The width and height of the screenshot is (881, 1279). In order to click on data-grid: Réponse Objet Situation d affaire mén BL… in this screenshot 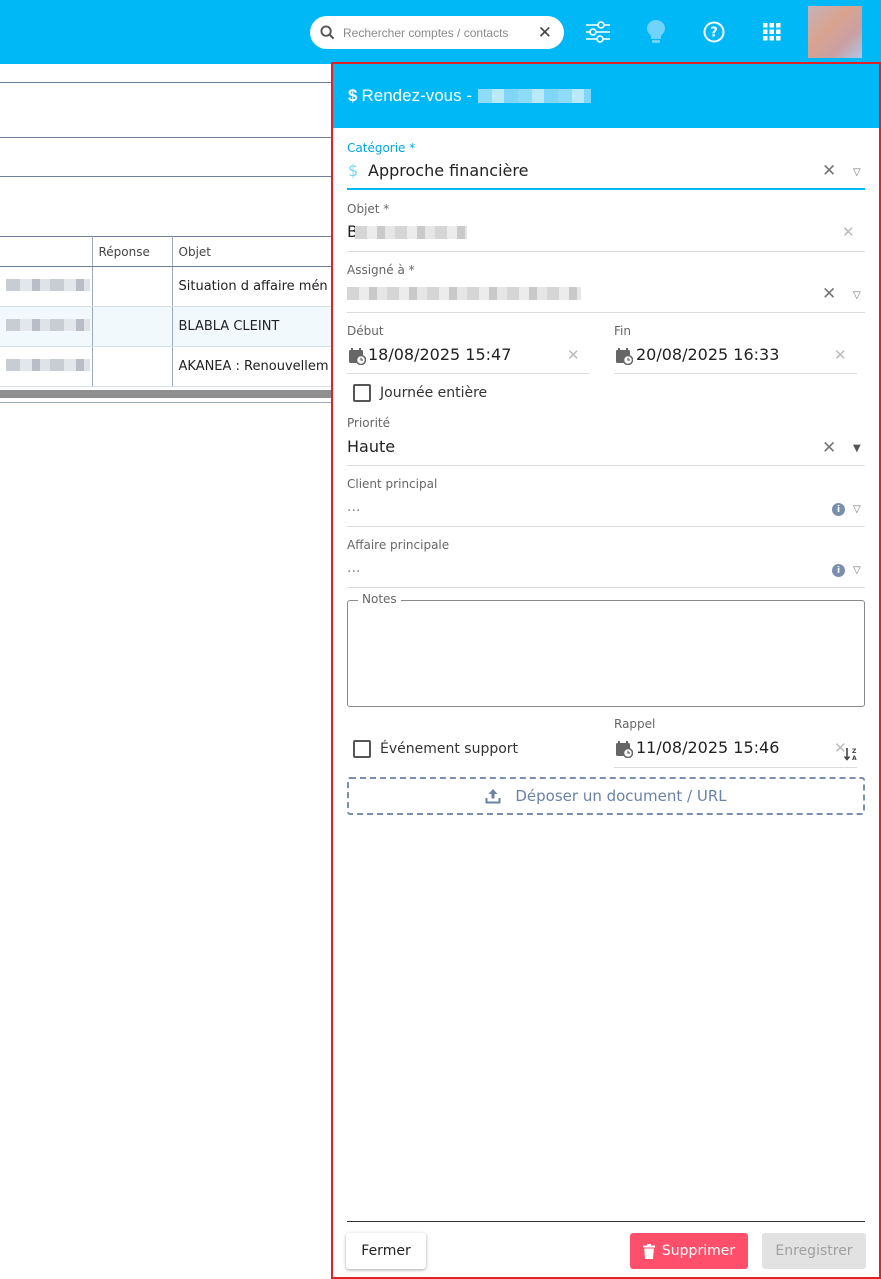, I will do `click(167, 311)`.